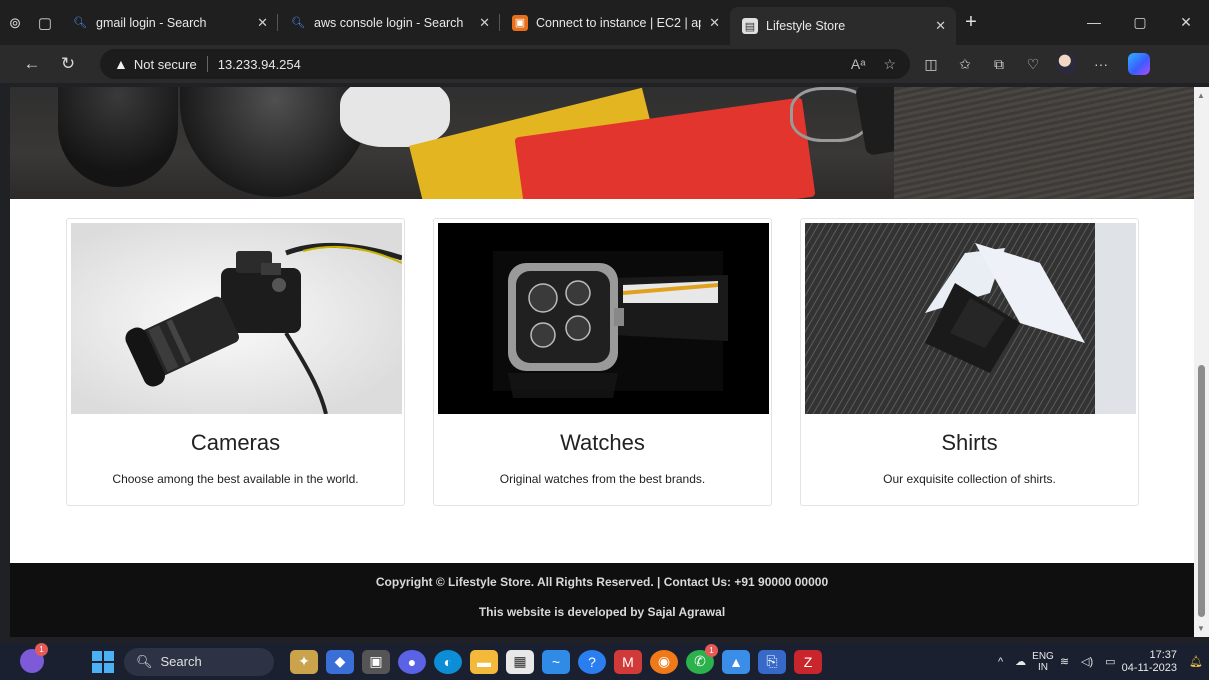 The image size is (1209, 680). Describe the element at coordinates (1094, 22) in the screenshot. I see `minimize-icon: —` at that location.